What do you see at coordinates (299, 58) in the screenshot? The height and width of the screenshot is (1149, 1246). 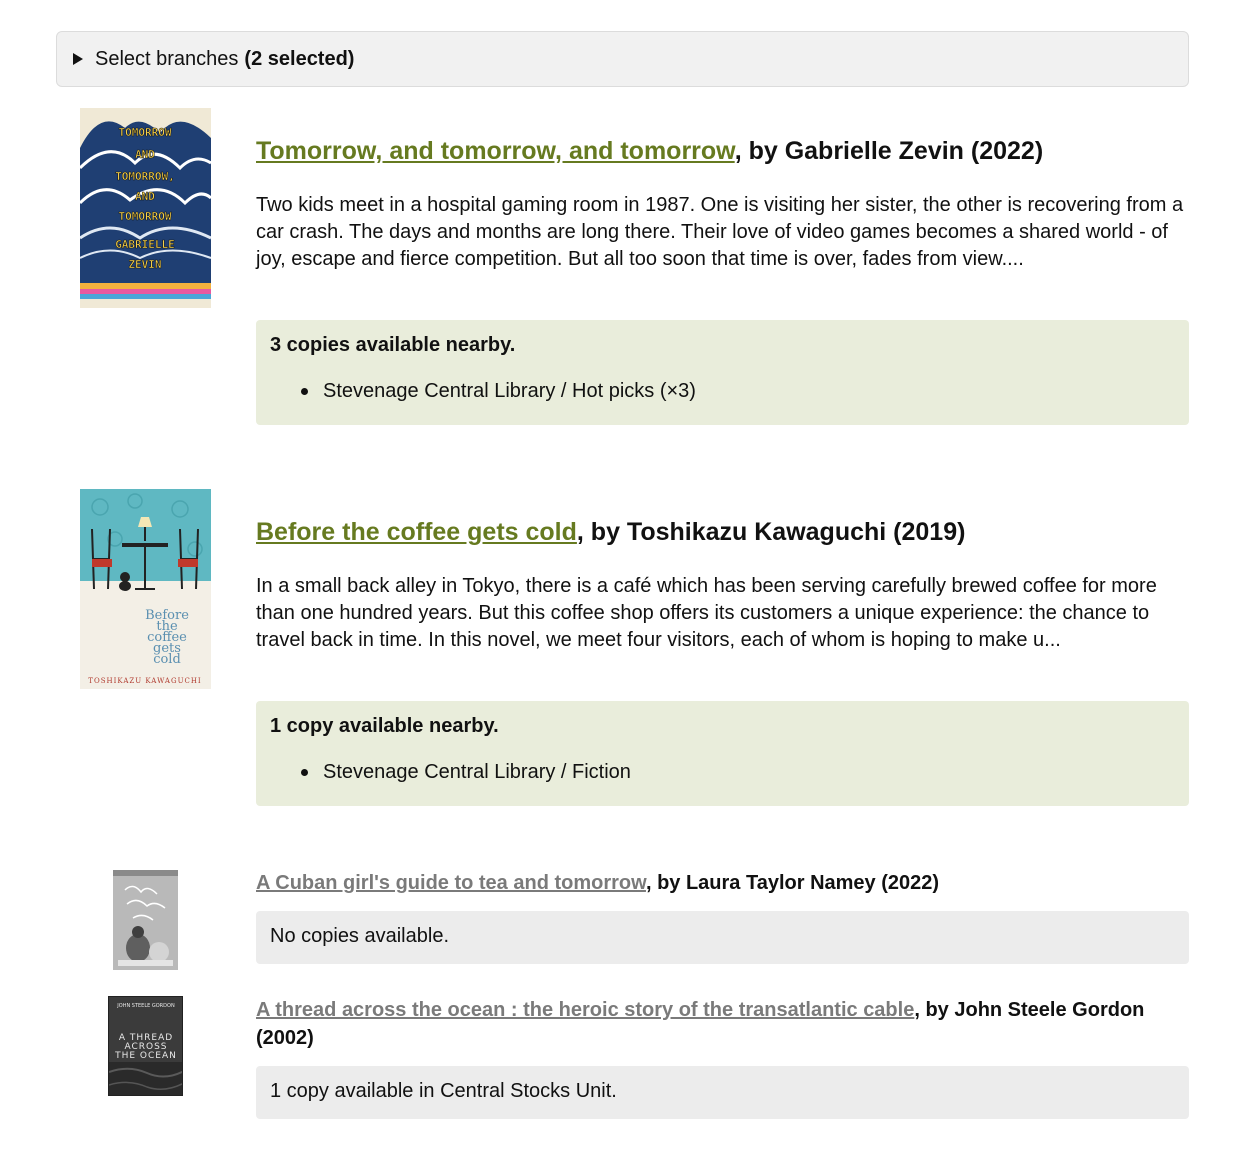 I see `selected-count: (2 selected)` at bounding box center [299, 58].